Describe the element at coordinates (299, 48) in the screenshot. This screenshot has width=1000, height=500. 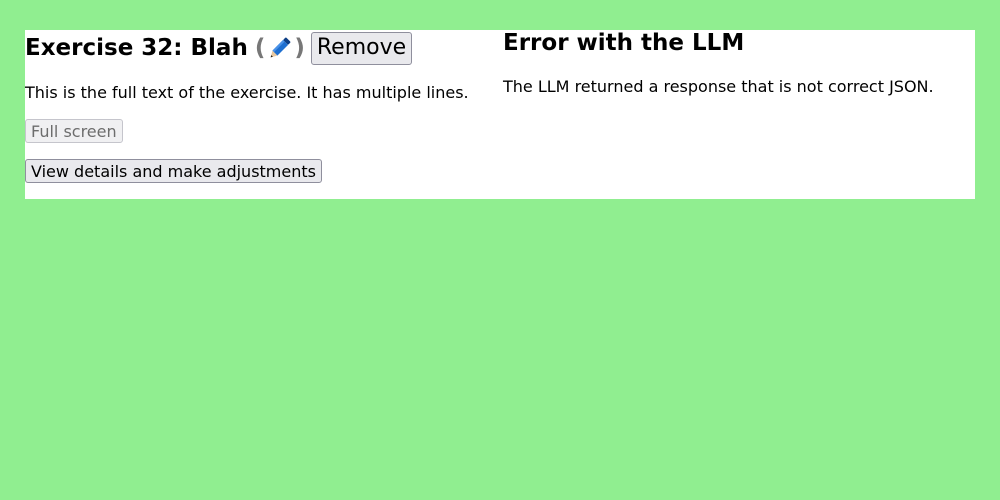
I see `edit-close-paren: )` at that location.